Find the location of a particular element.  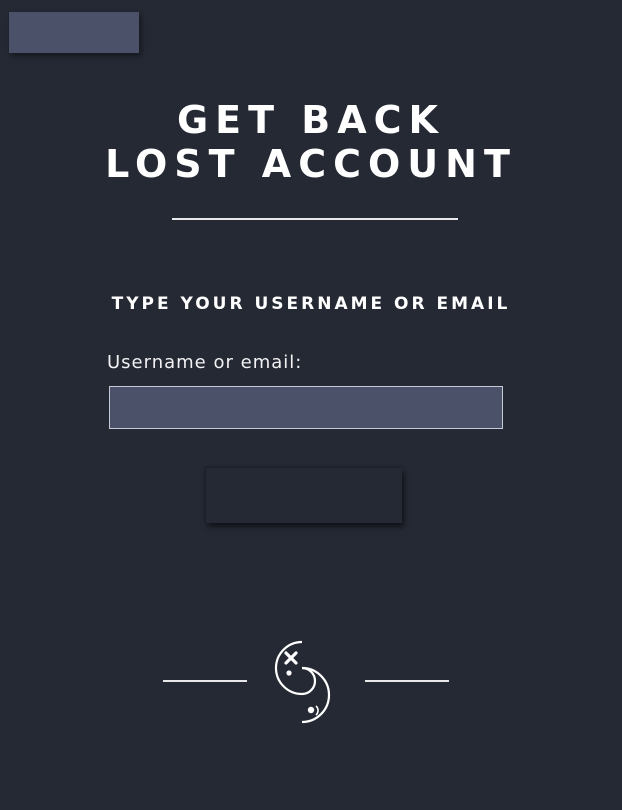

back-button is located at coordinates (74, 32).